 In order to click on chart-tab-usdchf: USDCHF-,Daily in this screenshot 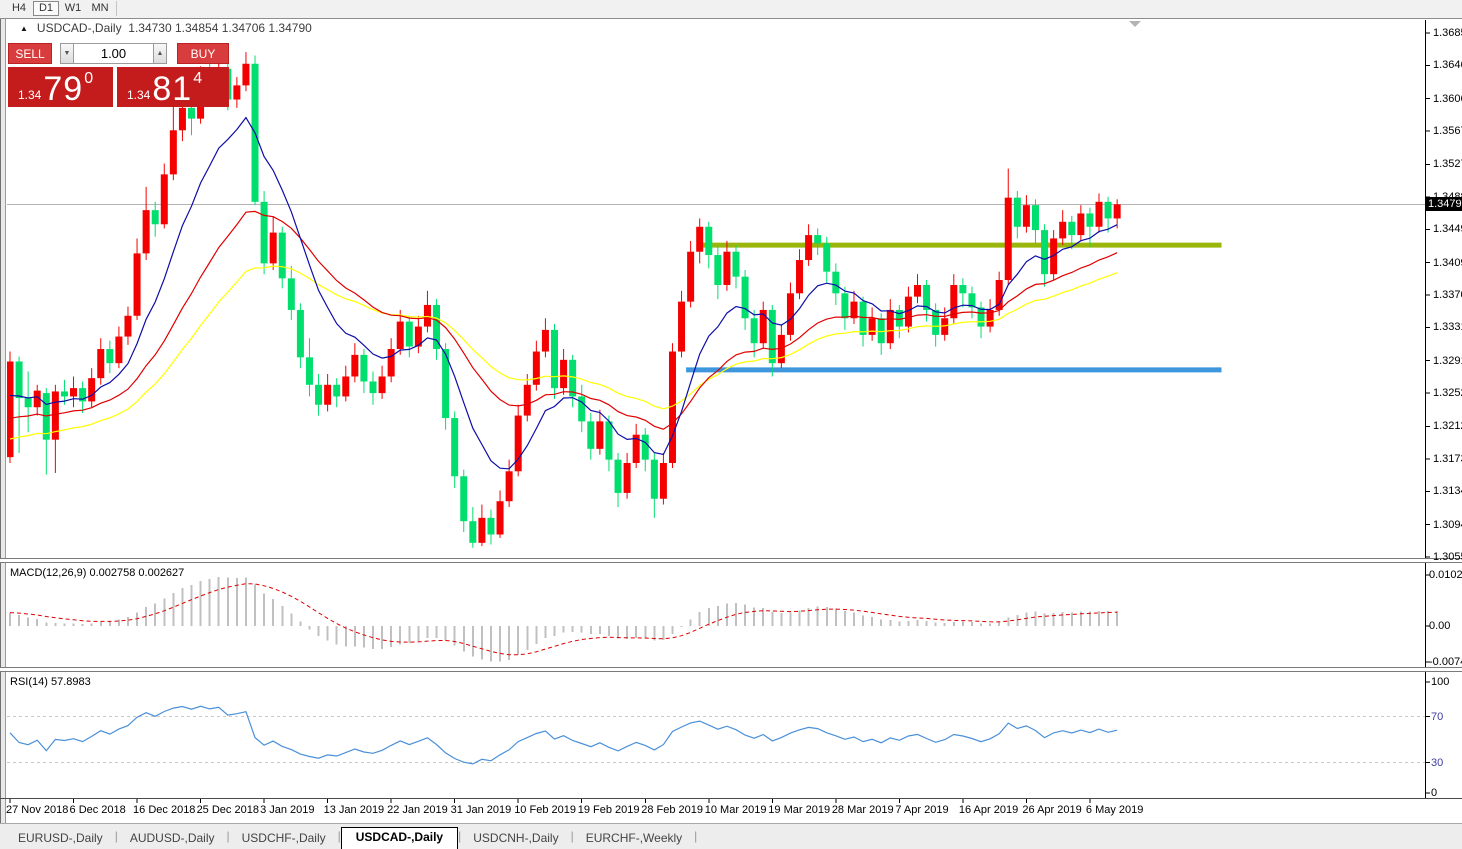, I will do `click(284, 839)`.